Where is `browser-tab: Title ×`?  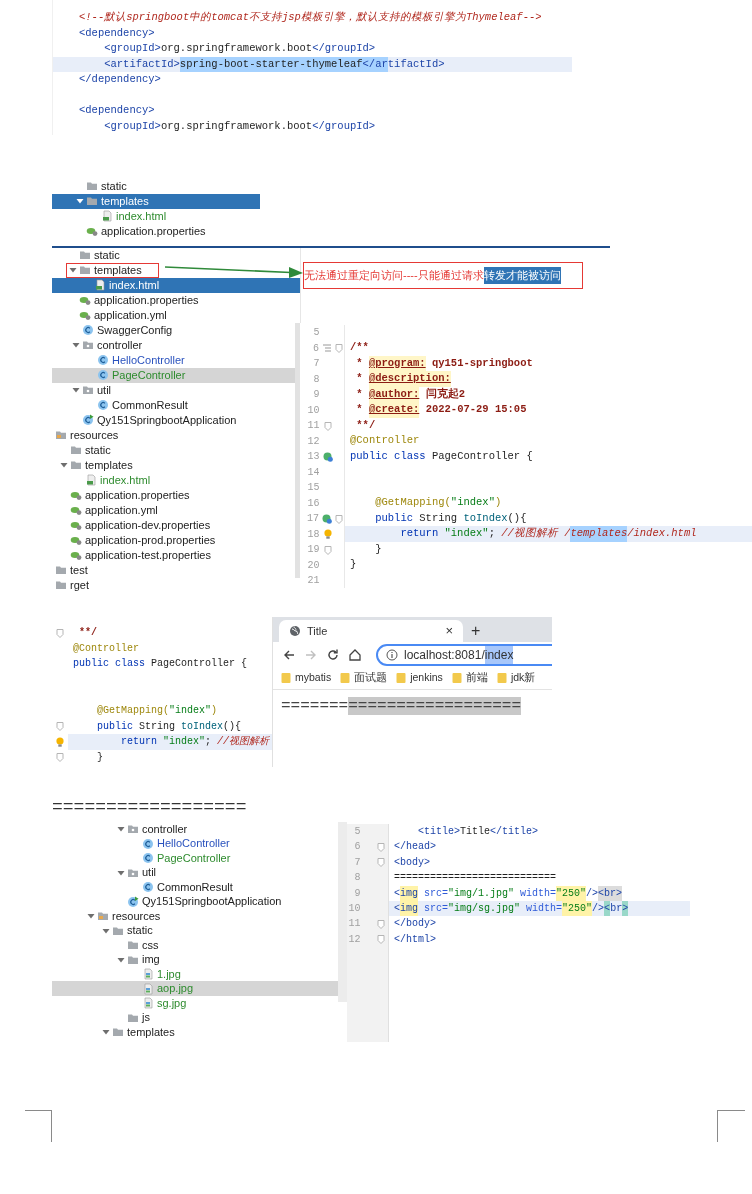 browser-tab: Title × is located at coordinates (371, 630).